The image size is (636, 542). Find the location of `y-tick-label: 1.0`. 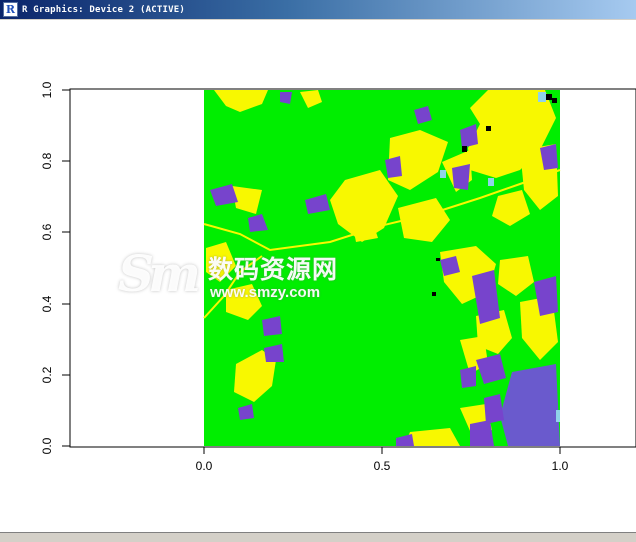

y-tick-label: 1.0 is located at coordinates (47, 89).